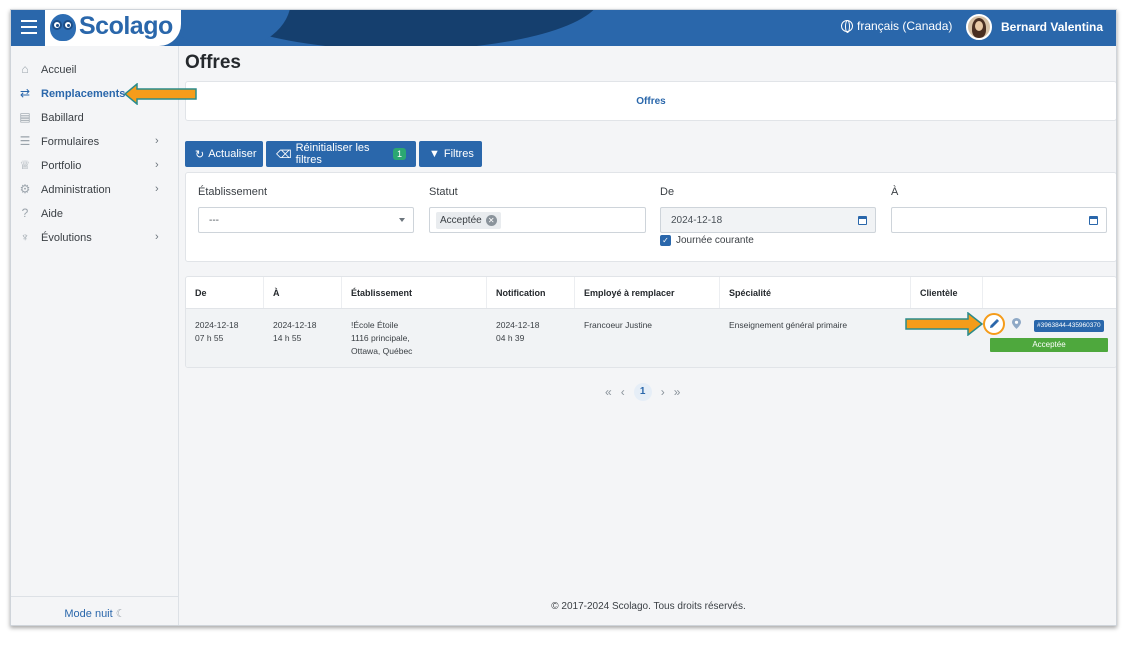 This screenshot has width=1142, height=646. I want to click on statut-chip: Acceptée ✕, so click(468, 220).